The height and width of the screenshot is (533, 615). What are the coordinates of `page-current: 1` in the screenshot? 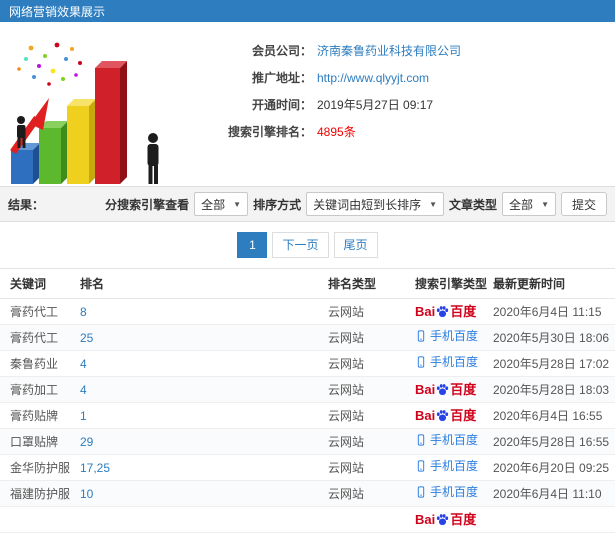 It's located at (252, 245).